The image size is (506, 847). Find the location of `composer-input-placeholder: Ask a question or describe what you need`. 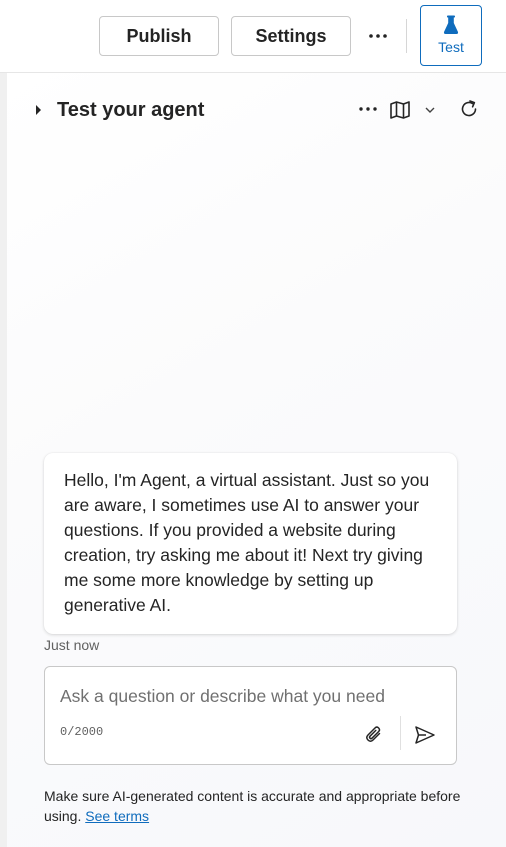

composer-input-placeholder: Ask a question or describe what you need is located at coordinates (222, 696).